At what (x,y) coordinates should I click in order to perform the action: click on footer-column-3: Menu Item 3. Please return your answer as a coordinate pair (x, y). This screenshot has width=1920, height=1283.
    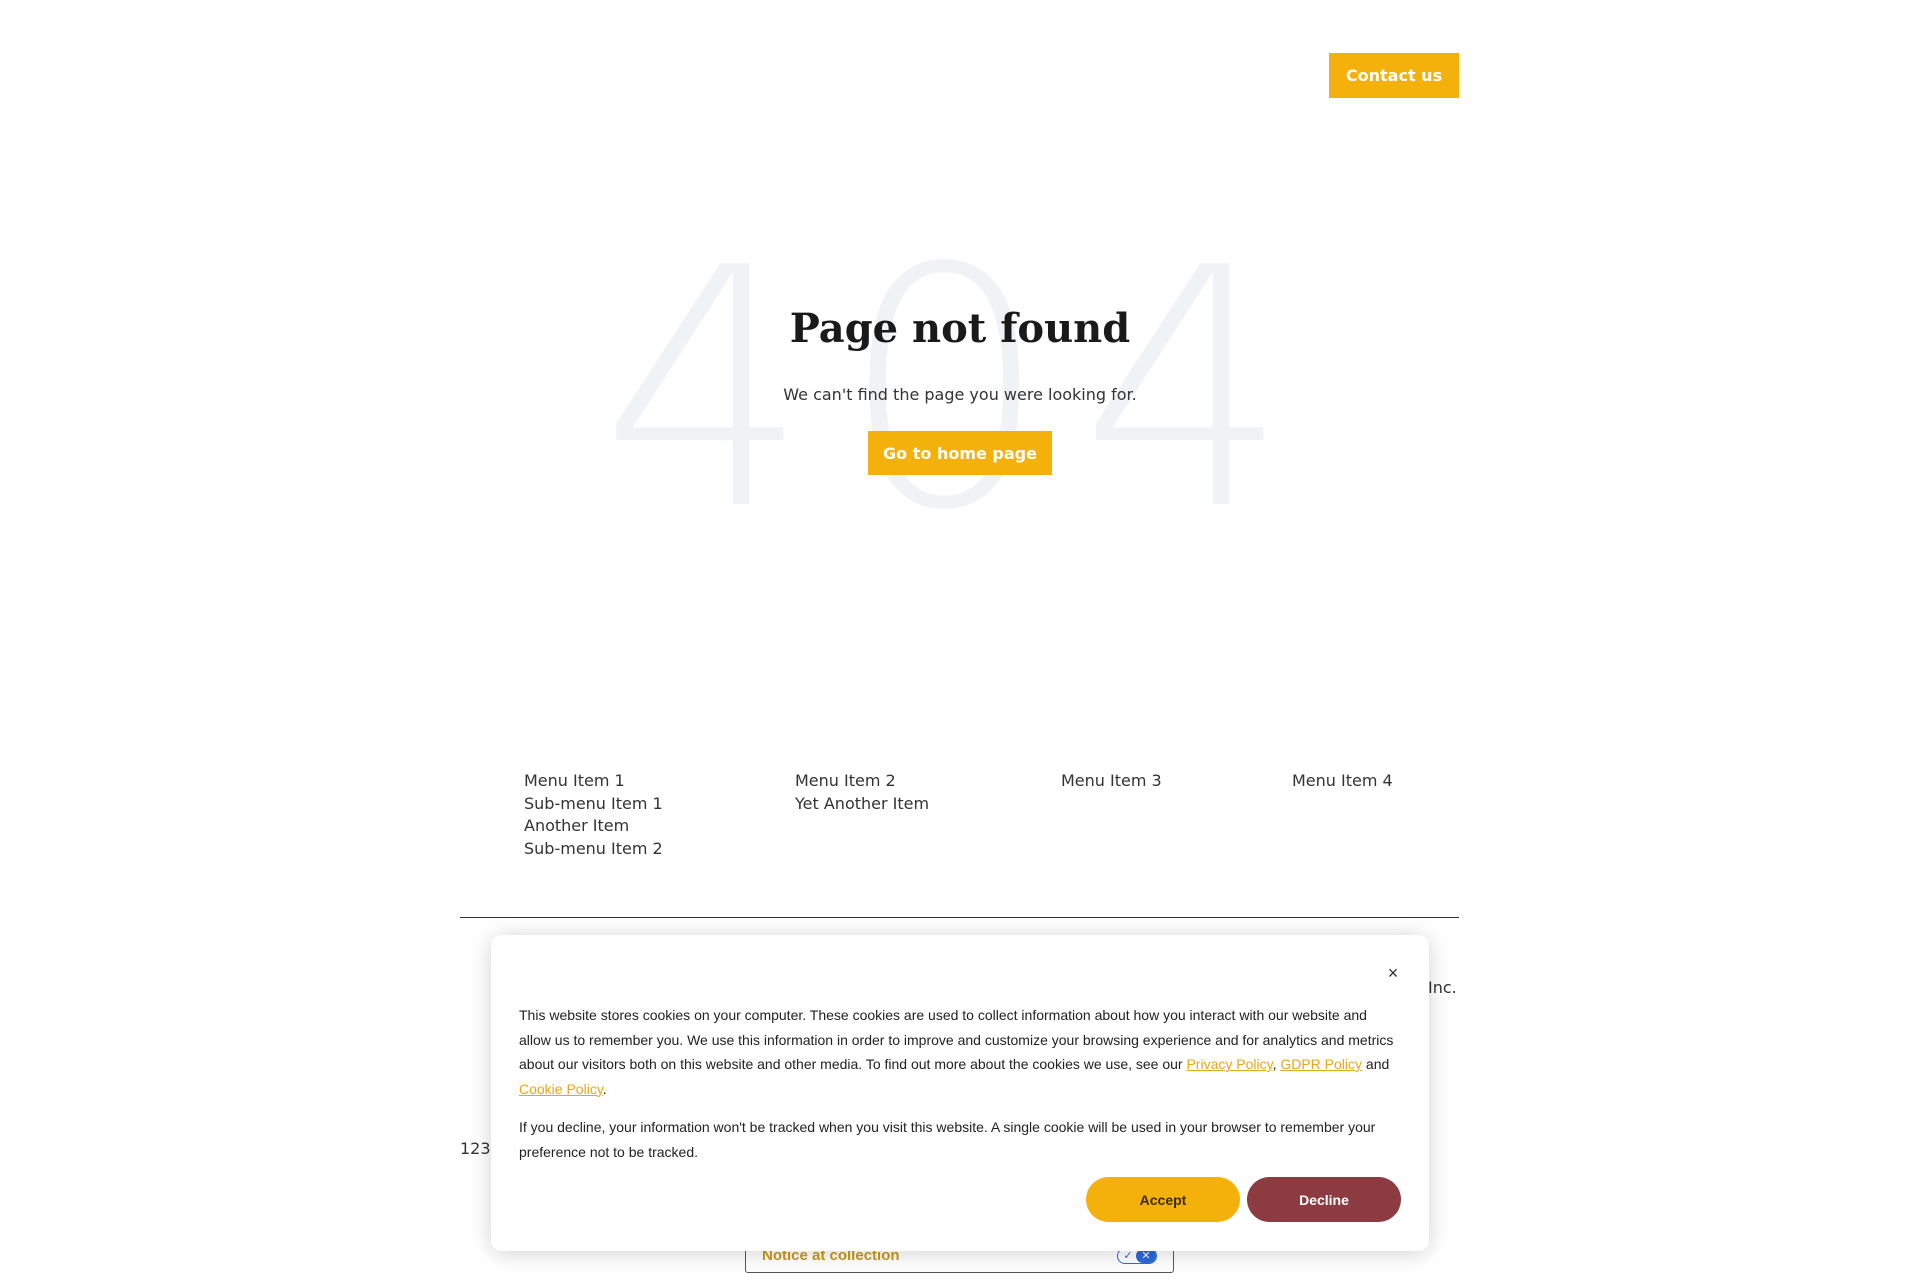
    Looking at the image, I should click on (1111, 781).